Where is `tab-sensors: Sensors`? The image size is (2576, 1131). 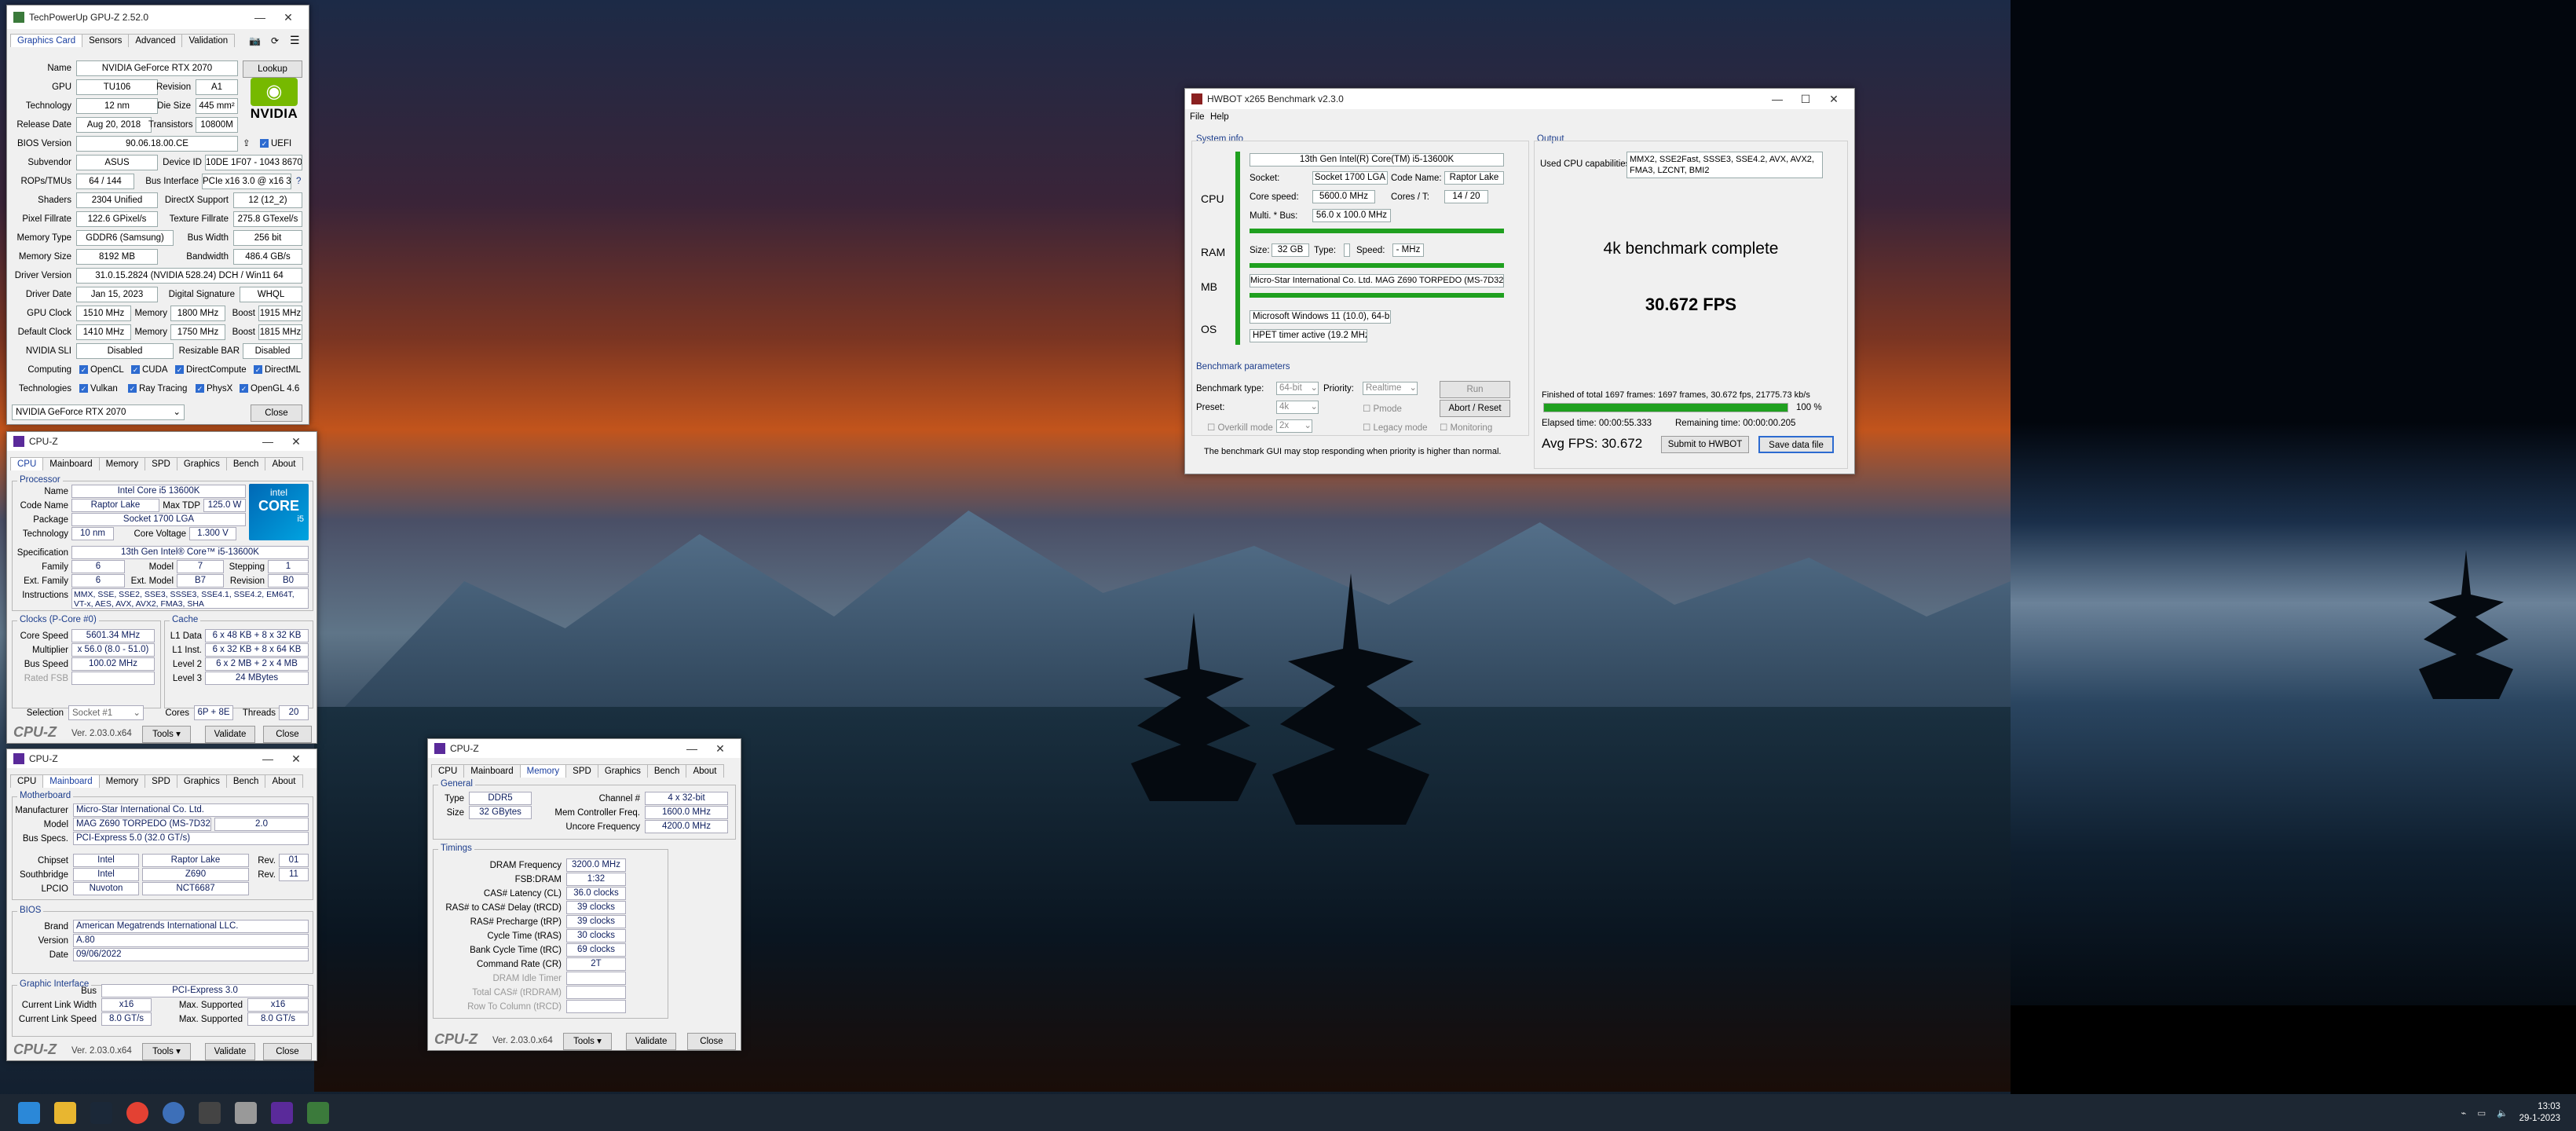 tab-sensors: Sensors is located at coordinates (106, 40).